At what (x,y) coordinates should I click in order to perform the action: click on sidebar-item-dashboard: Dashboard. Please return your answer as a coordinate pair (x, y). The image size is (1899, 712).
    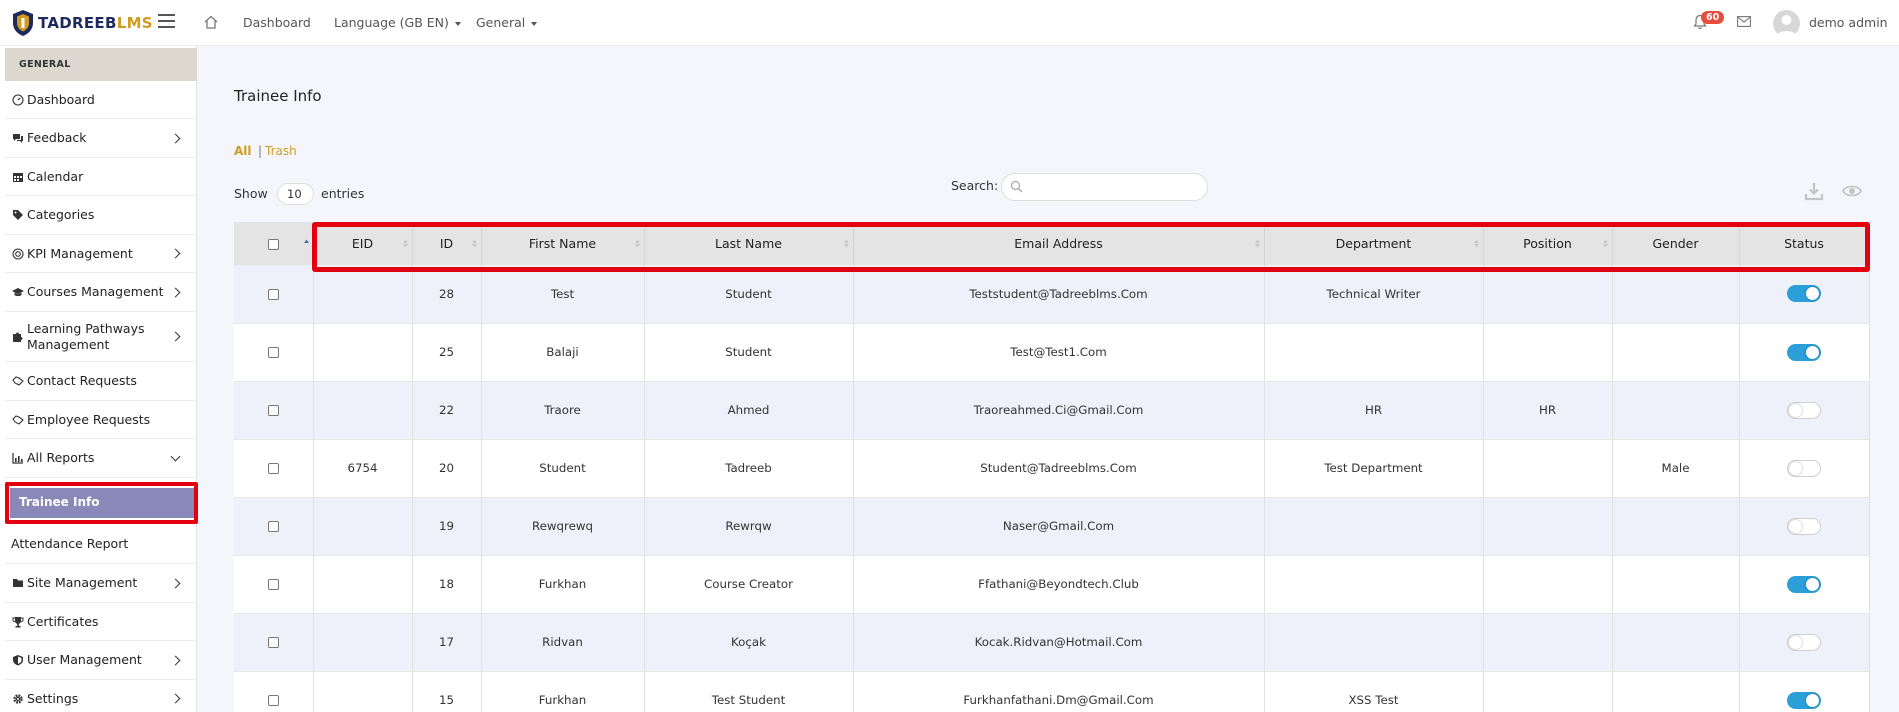
    Looking at the image, I should click on (101, 100).